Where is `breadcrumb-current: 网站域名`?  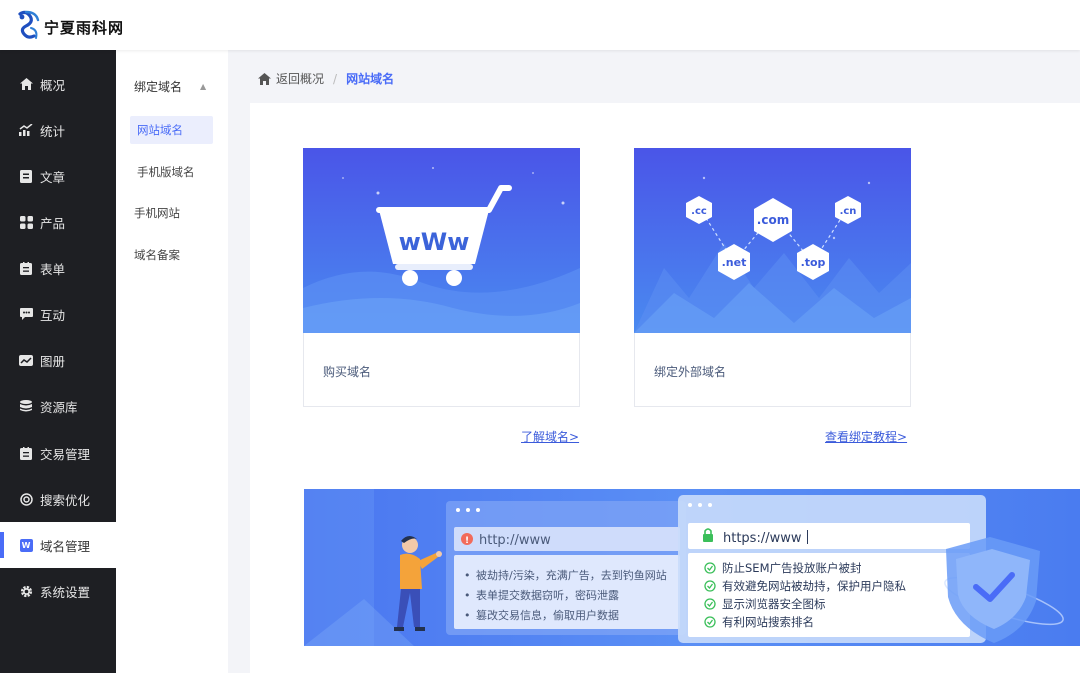
breadcrumb-current: 网站域名 is located at coordinates (370, 79).